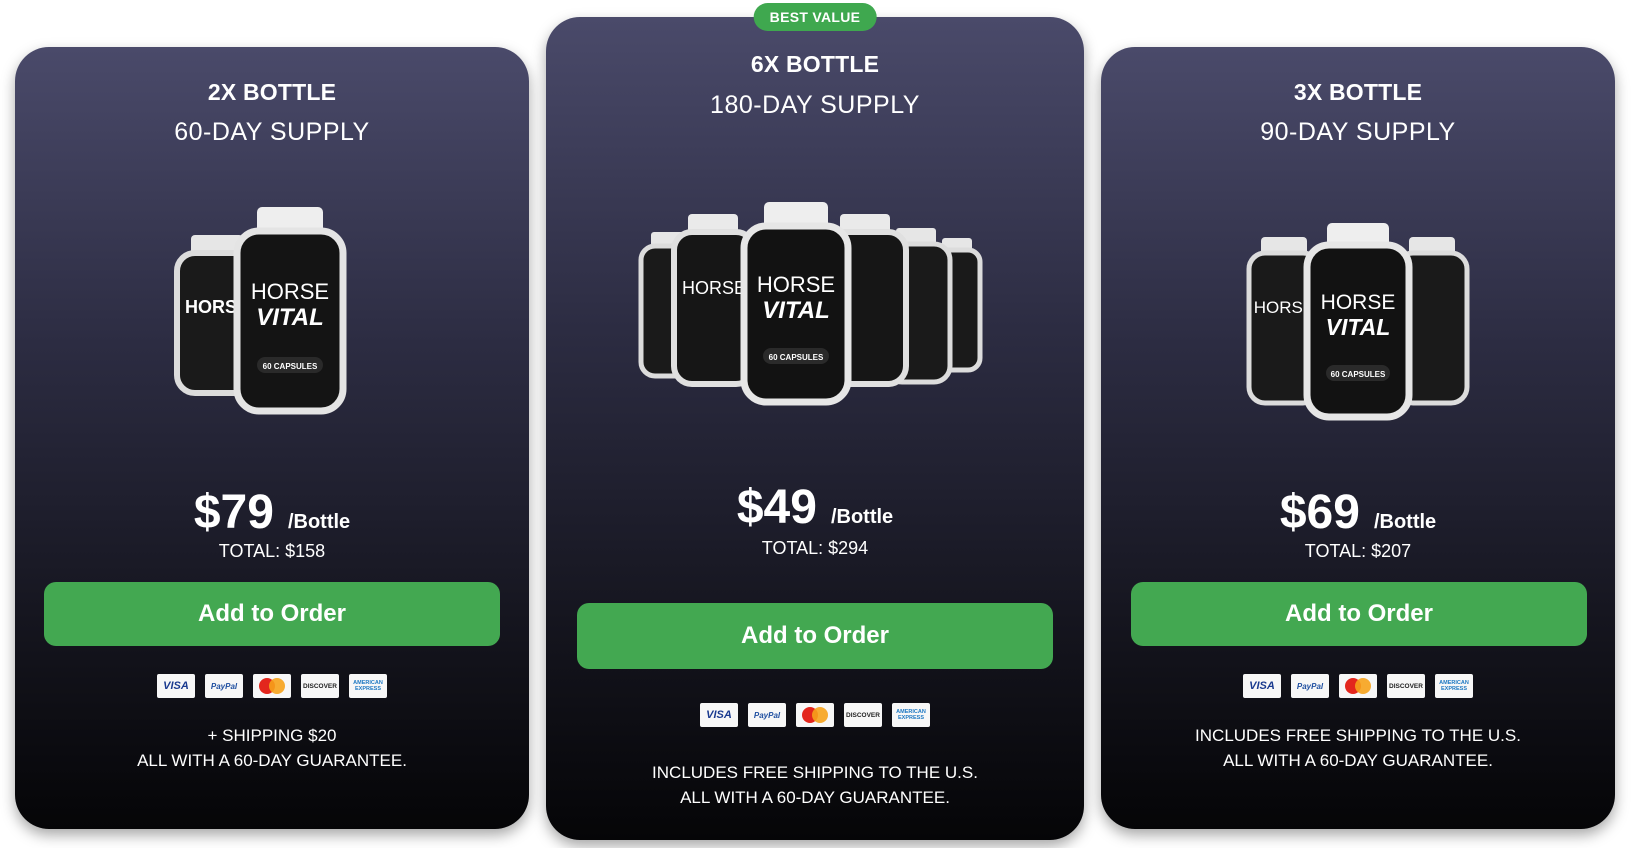 The width and height of the screenshot is (1632, 848). I want to click on total-price: TOTAL: $207, so click(1358, 551).